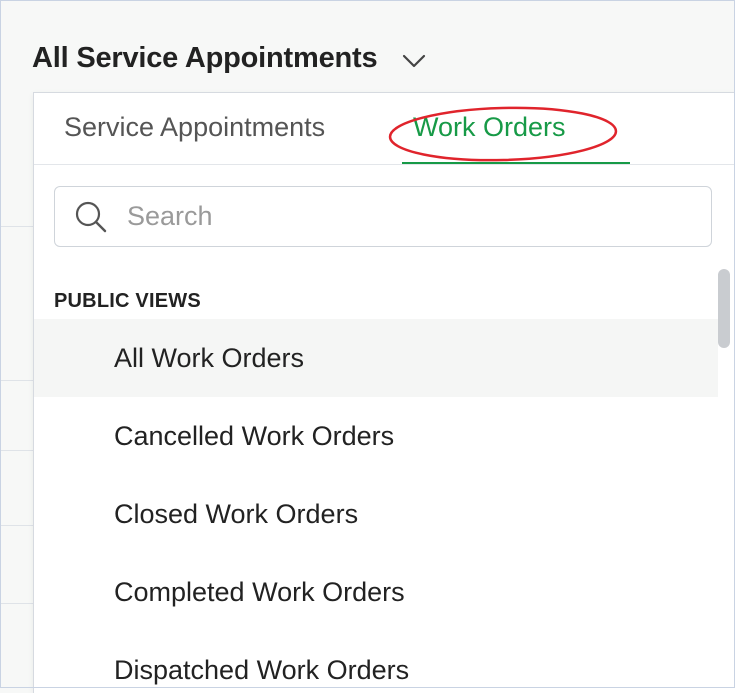 This screenshot has height=693, width=735. What do you see at coordinates (516, 163) in the screenshot?
I see `active-tab-indicator` at bounding box center [516, 163].